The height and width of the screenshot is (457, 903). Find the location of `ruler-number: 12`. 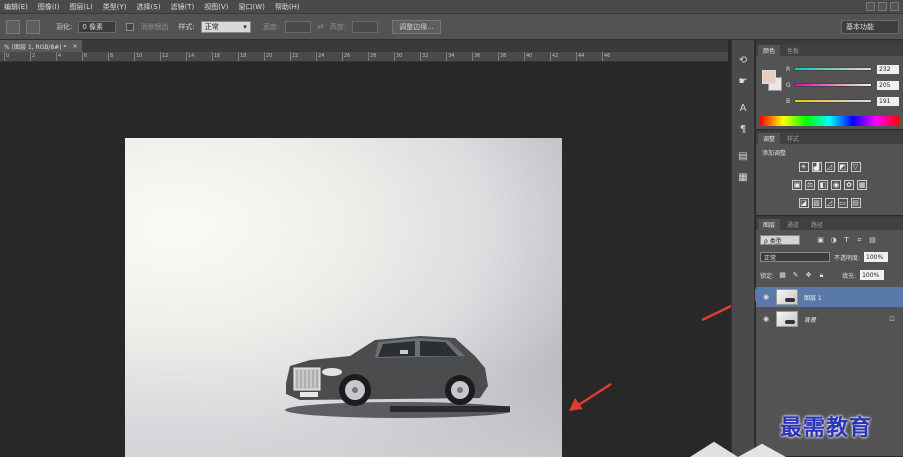

ruler-number: 12 is located at coordinates (165, 56).